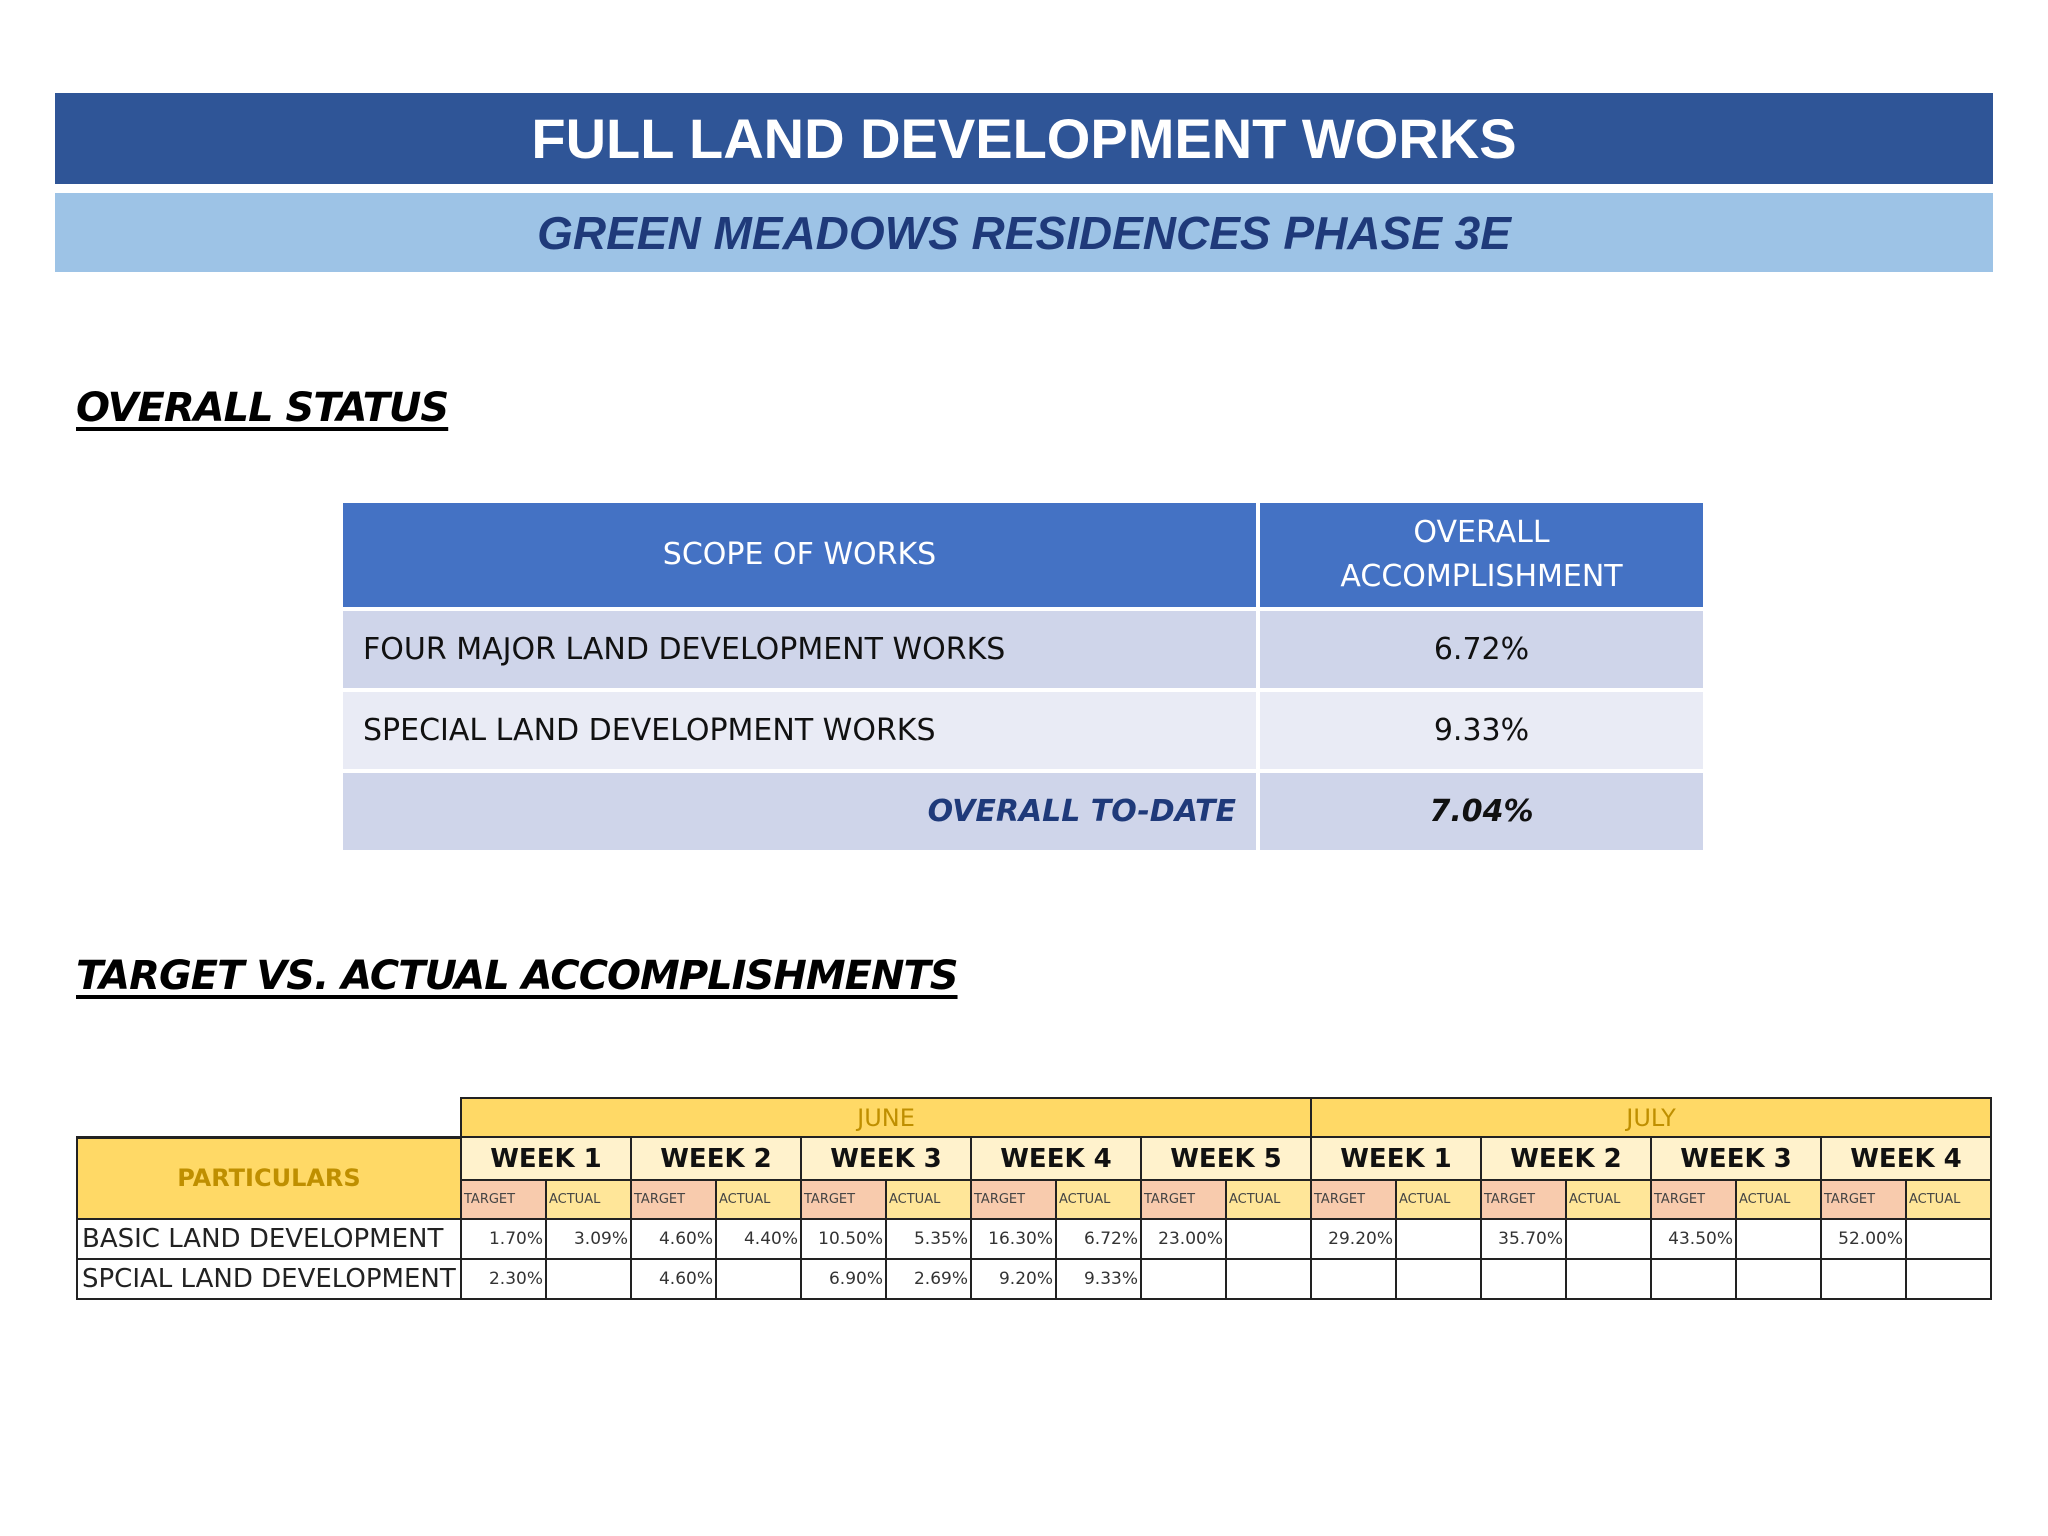  What do you see at coordinates (1226, 1158) in the screenshot?
I see `week-header: WEEK 5` at bounding box center [1226, 1158].